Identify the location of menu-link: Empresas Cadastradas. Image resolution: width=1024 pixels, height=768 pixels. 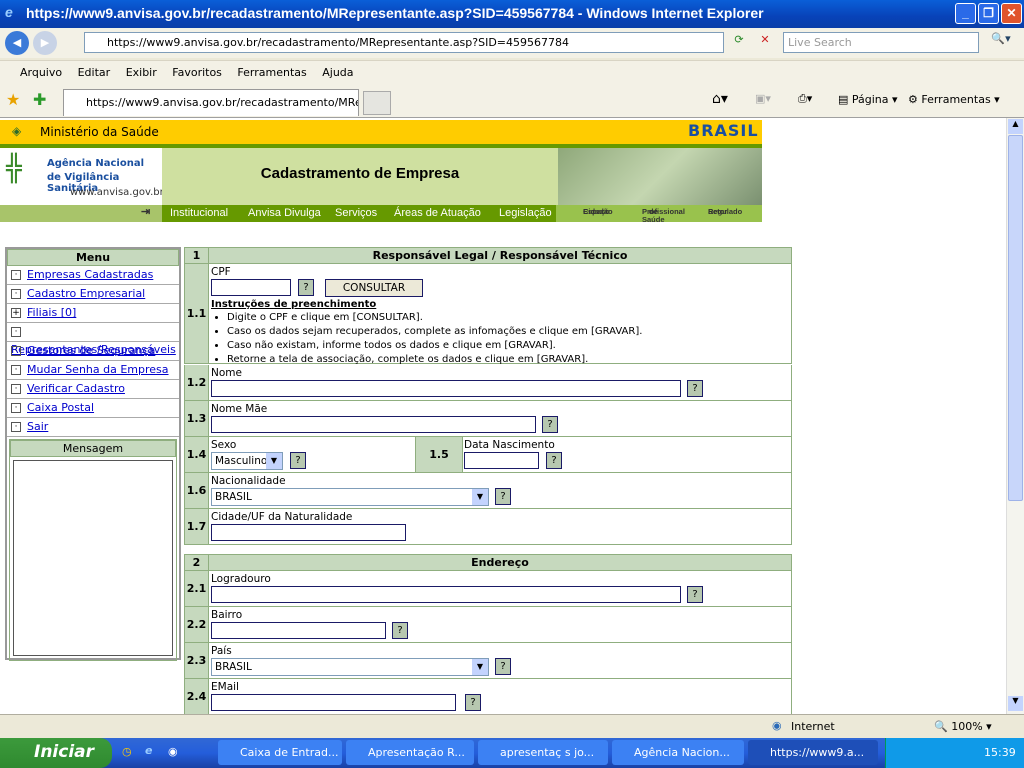
(90, 274).